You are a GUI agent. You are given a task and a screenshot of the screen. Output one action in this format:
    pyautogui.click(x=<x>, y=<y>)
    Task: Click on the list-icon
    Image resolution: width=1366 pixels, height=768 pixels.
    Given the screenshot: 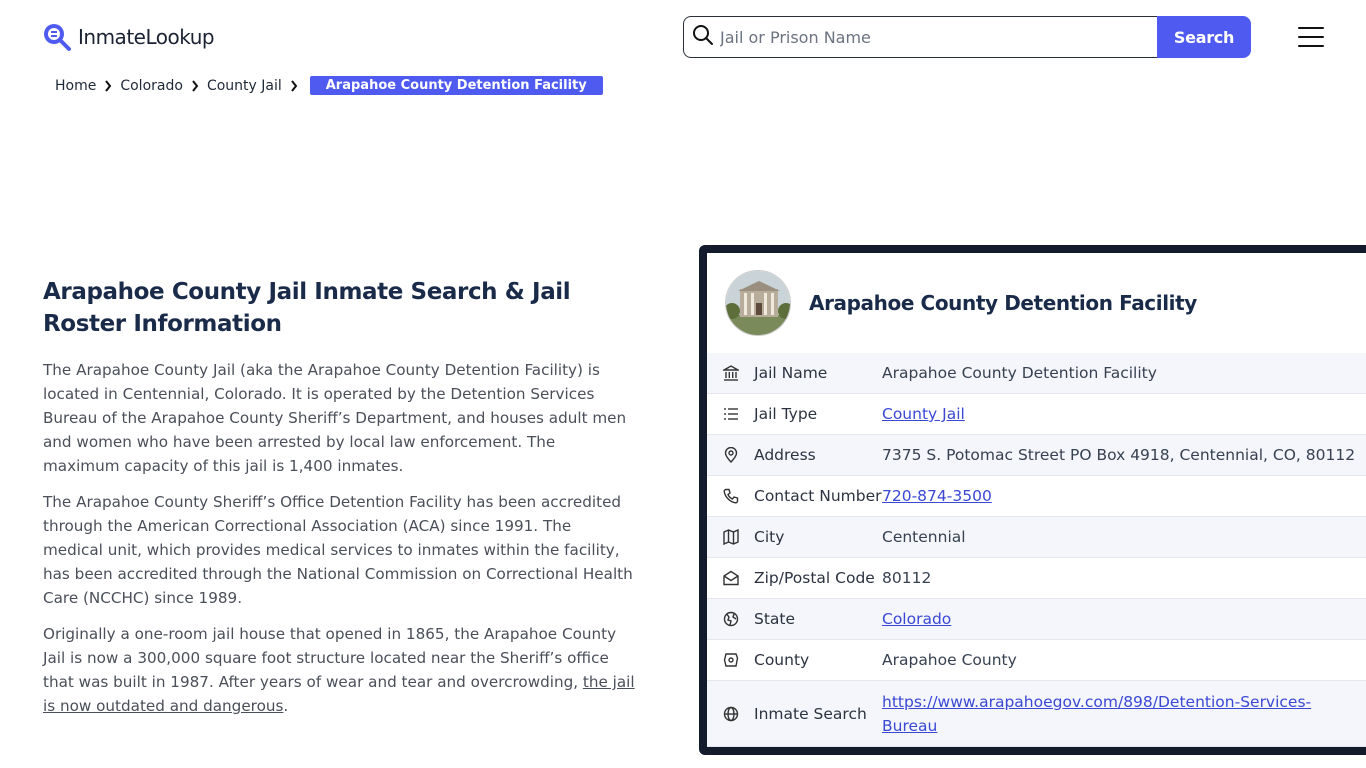 What is the action you would take?
    pyautogui.click(x=730, y=414)
    